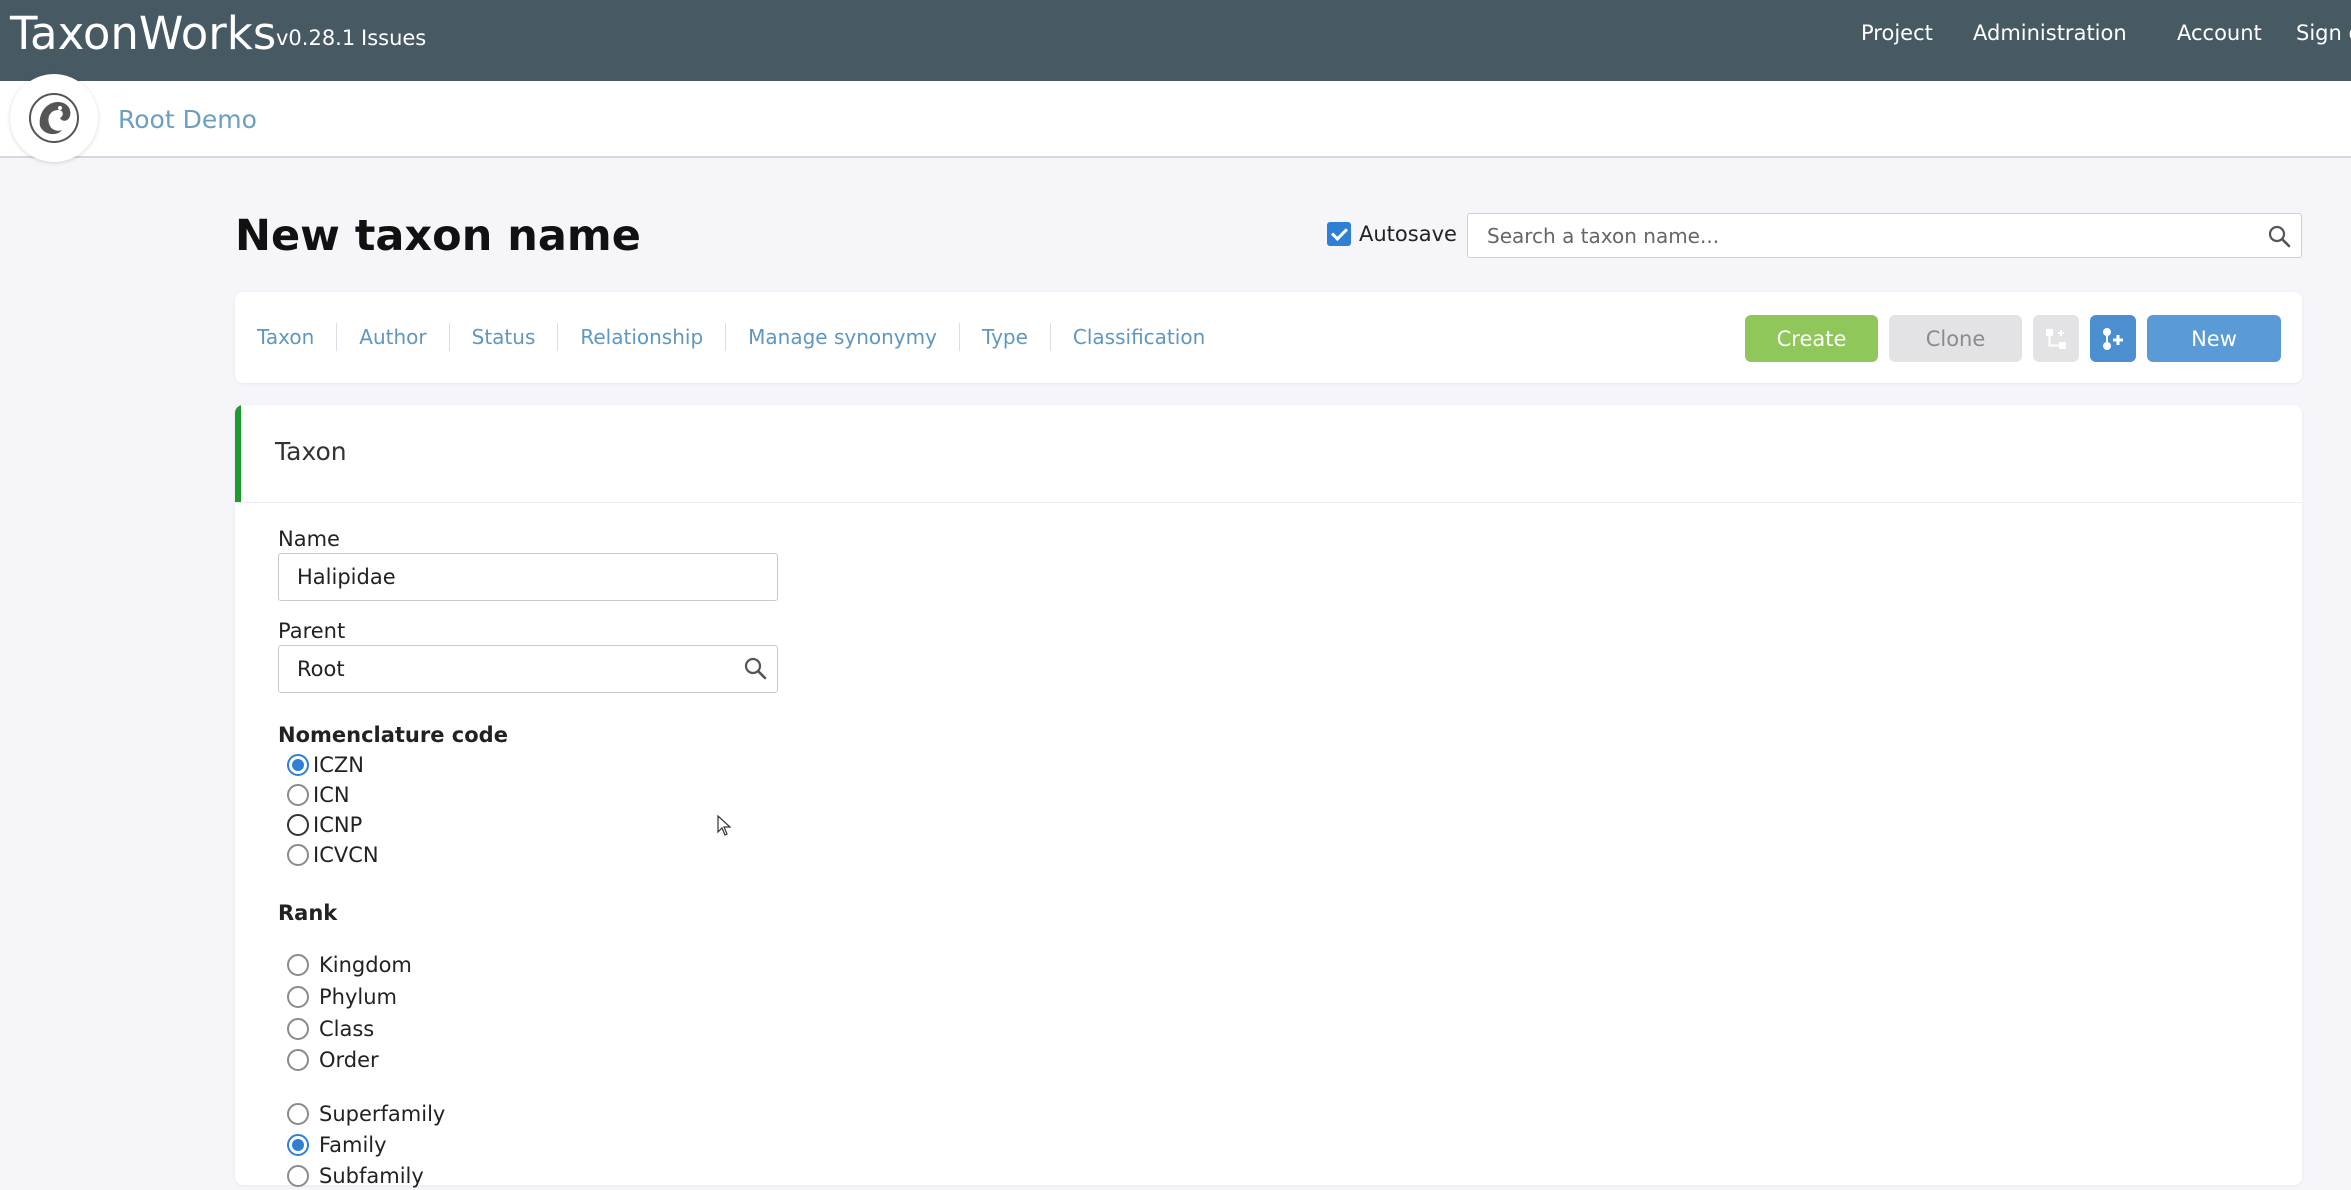 The height and width of the screenshot is (1190, 2351). Describe the element at coordinates (392, 337) in the screenshot. I see `tab-author: Author` at that location.